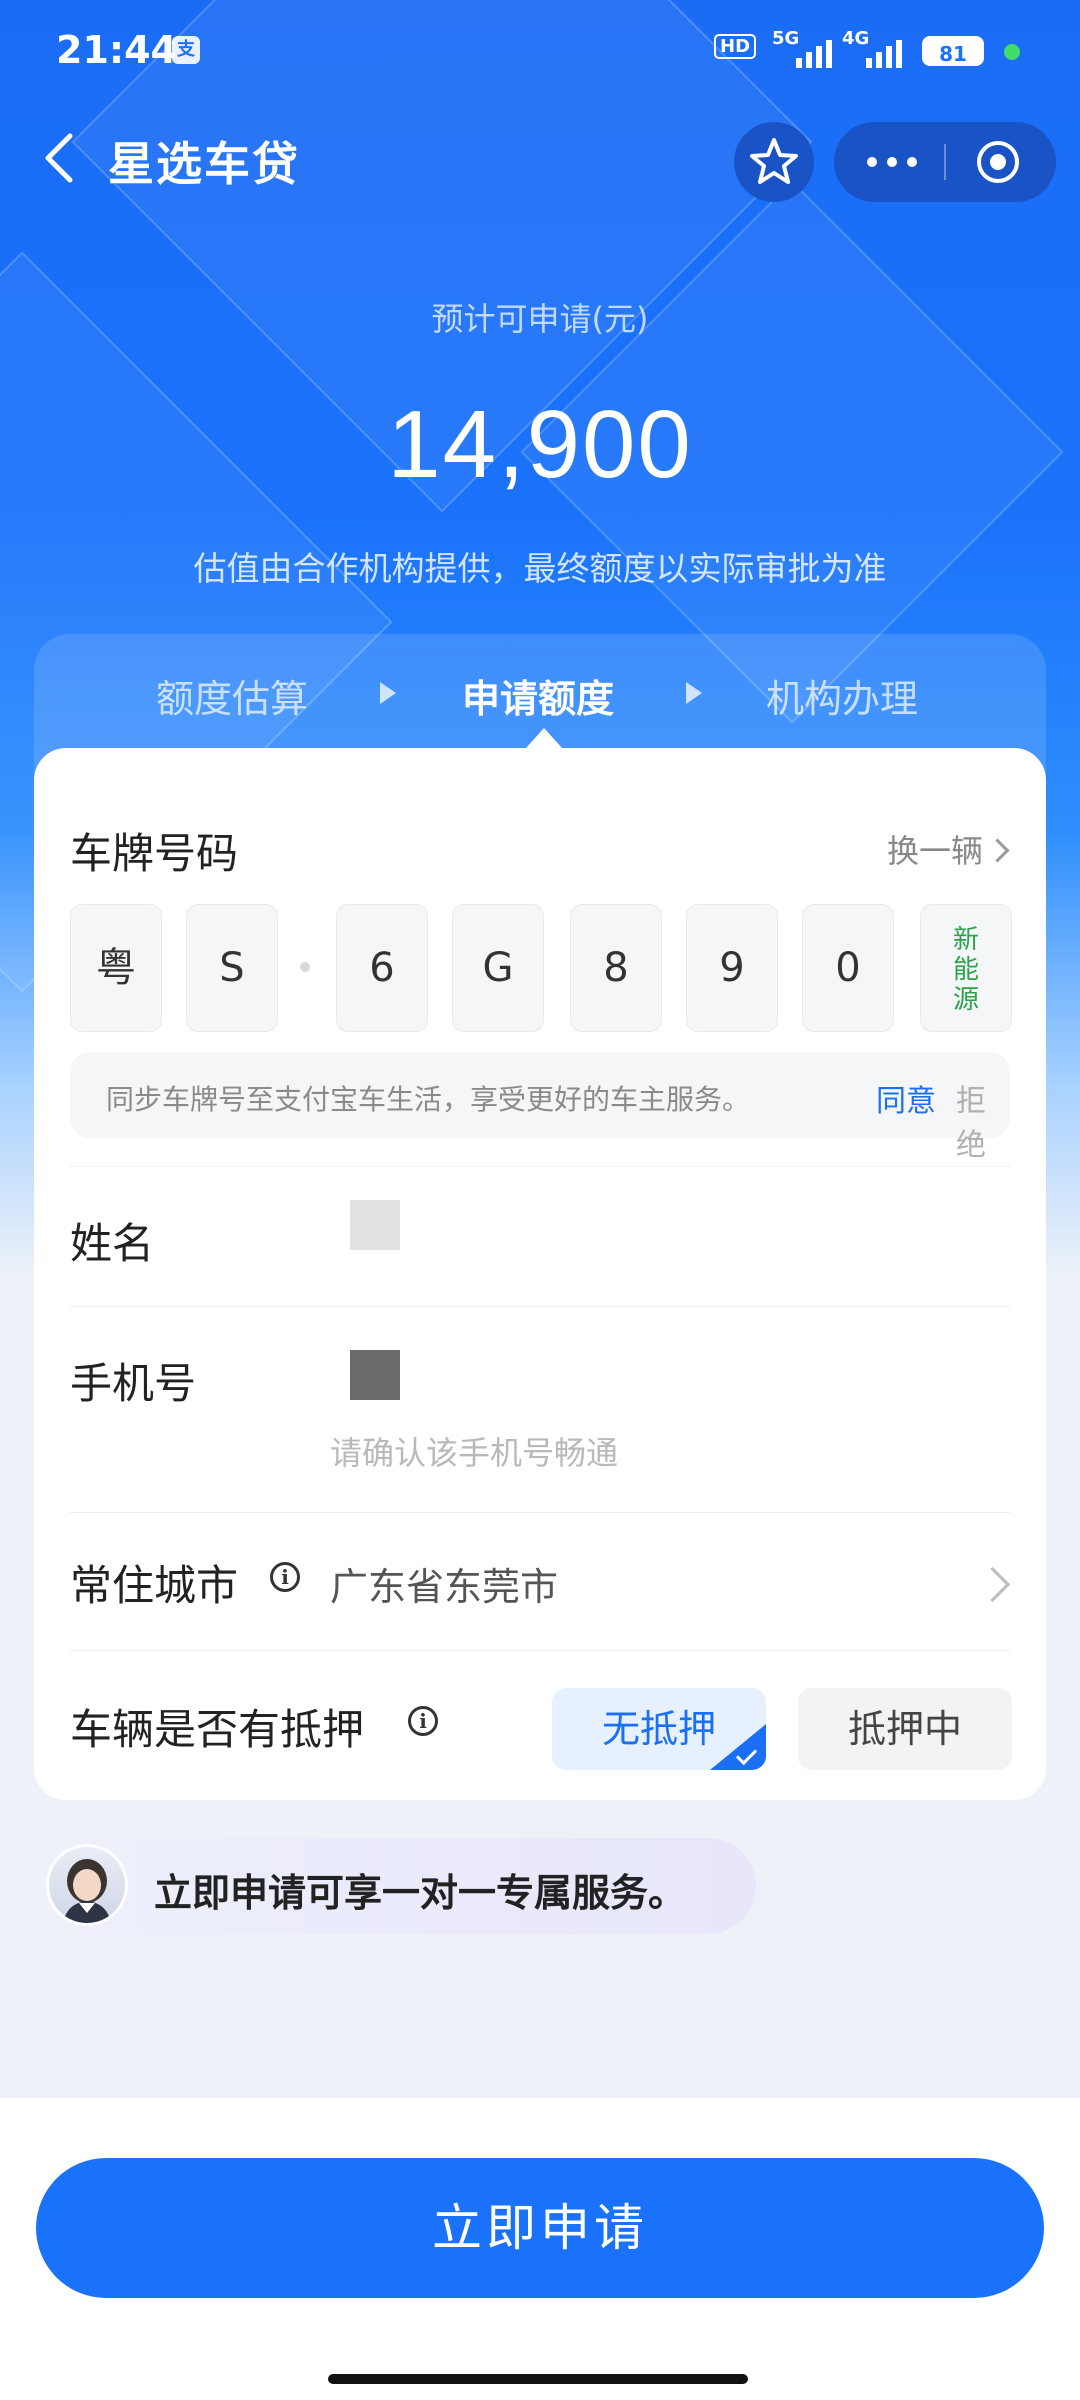  I want to click on miniapp-capsule, so click(945, 162).